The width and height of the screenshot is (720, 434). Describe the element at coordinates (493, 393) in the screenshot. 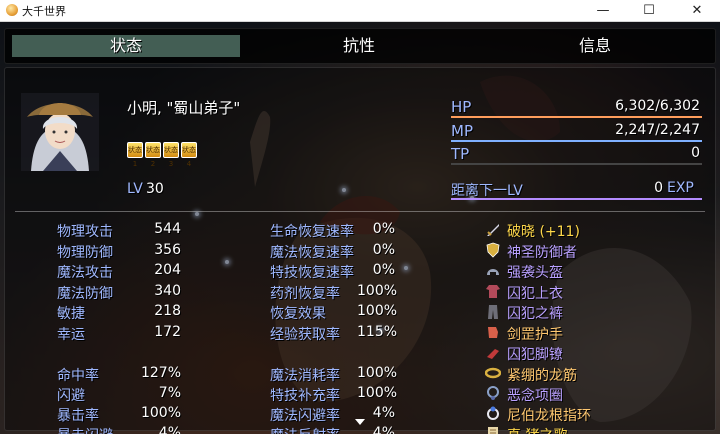

I see `collar-icon` at that location.